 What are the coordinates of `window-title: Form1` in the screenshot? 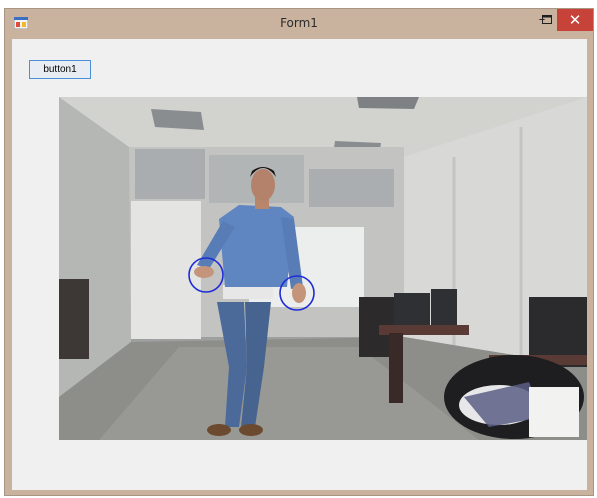 It's located at (299, 23).